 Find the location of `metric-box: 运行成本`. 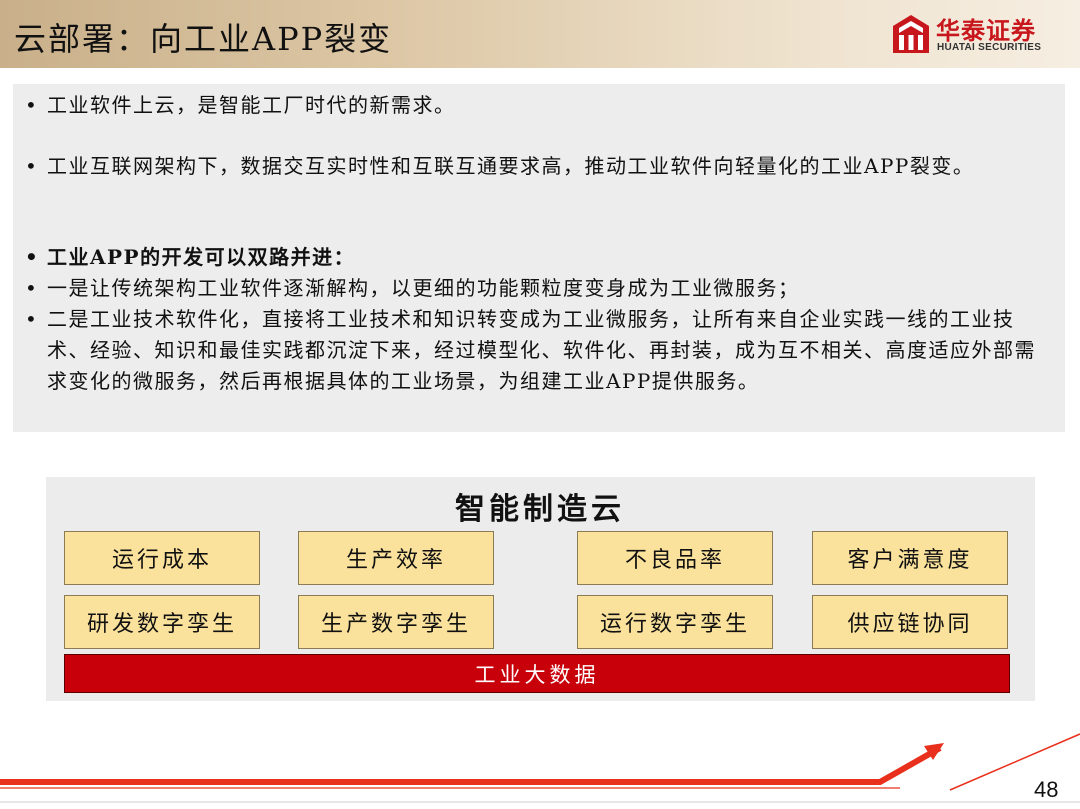

metric-box: 运行成本 is located at coordinates (162, 558).